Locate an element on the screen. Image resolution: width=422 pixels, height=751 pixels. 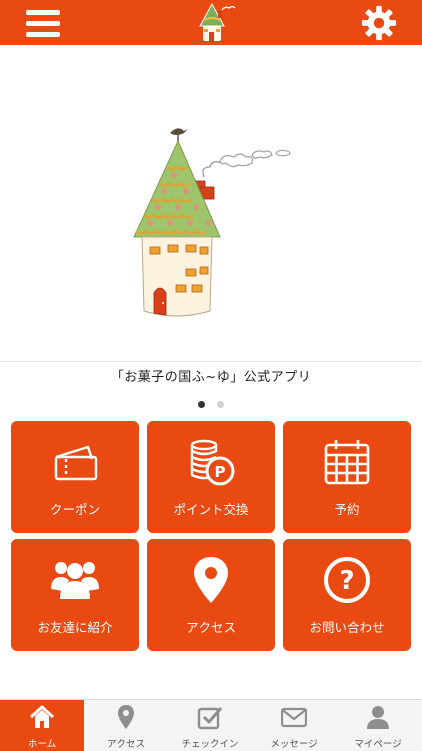
bottom-tab-bar: ホーム アクセス チェックイン メッセージ マイページ is located at coordinates (211, 725).